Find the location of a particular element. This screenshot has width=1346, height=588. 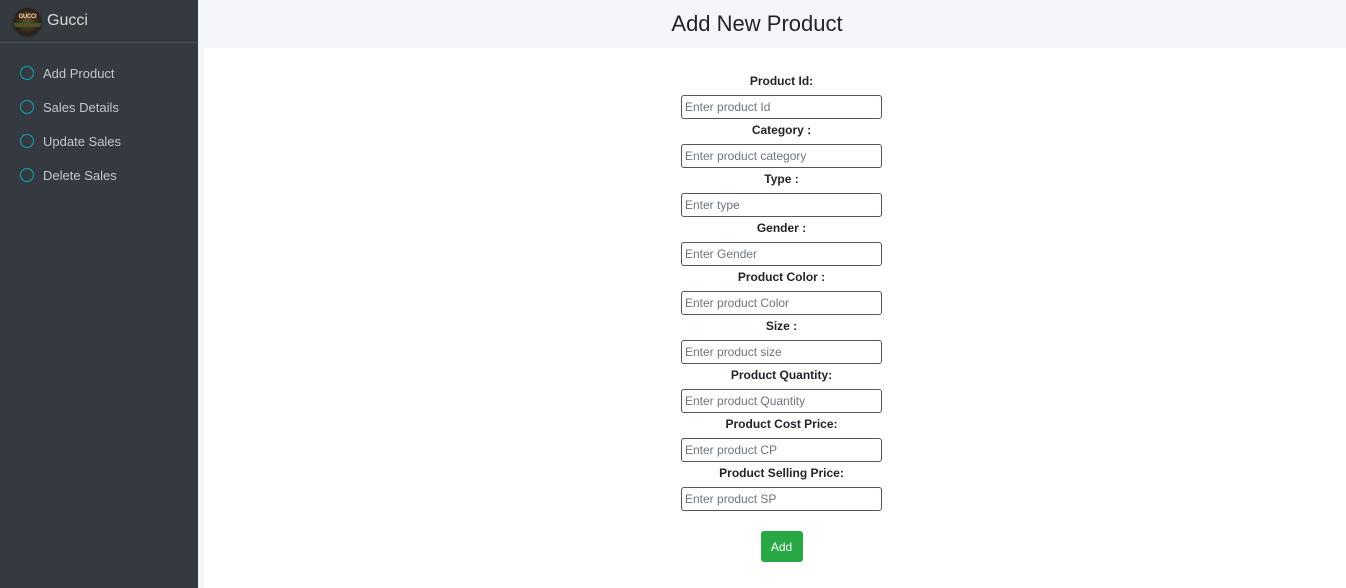

submit-row: Add is located at coordinates (781, 546).